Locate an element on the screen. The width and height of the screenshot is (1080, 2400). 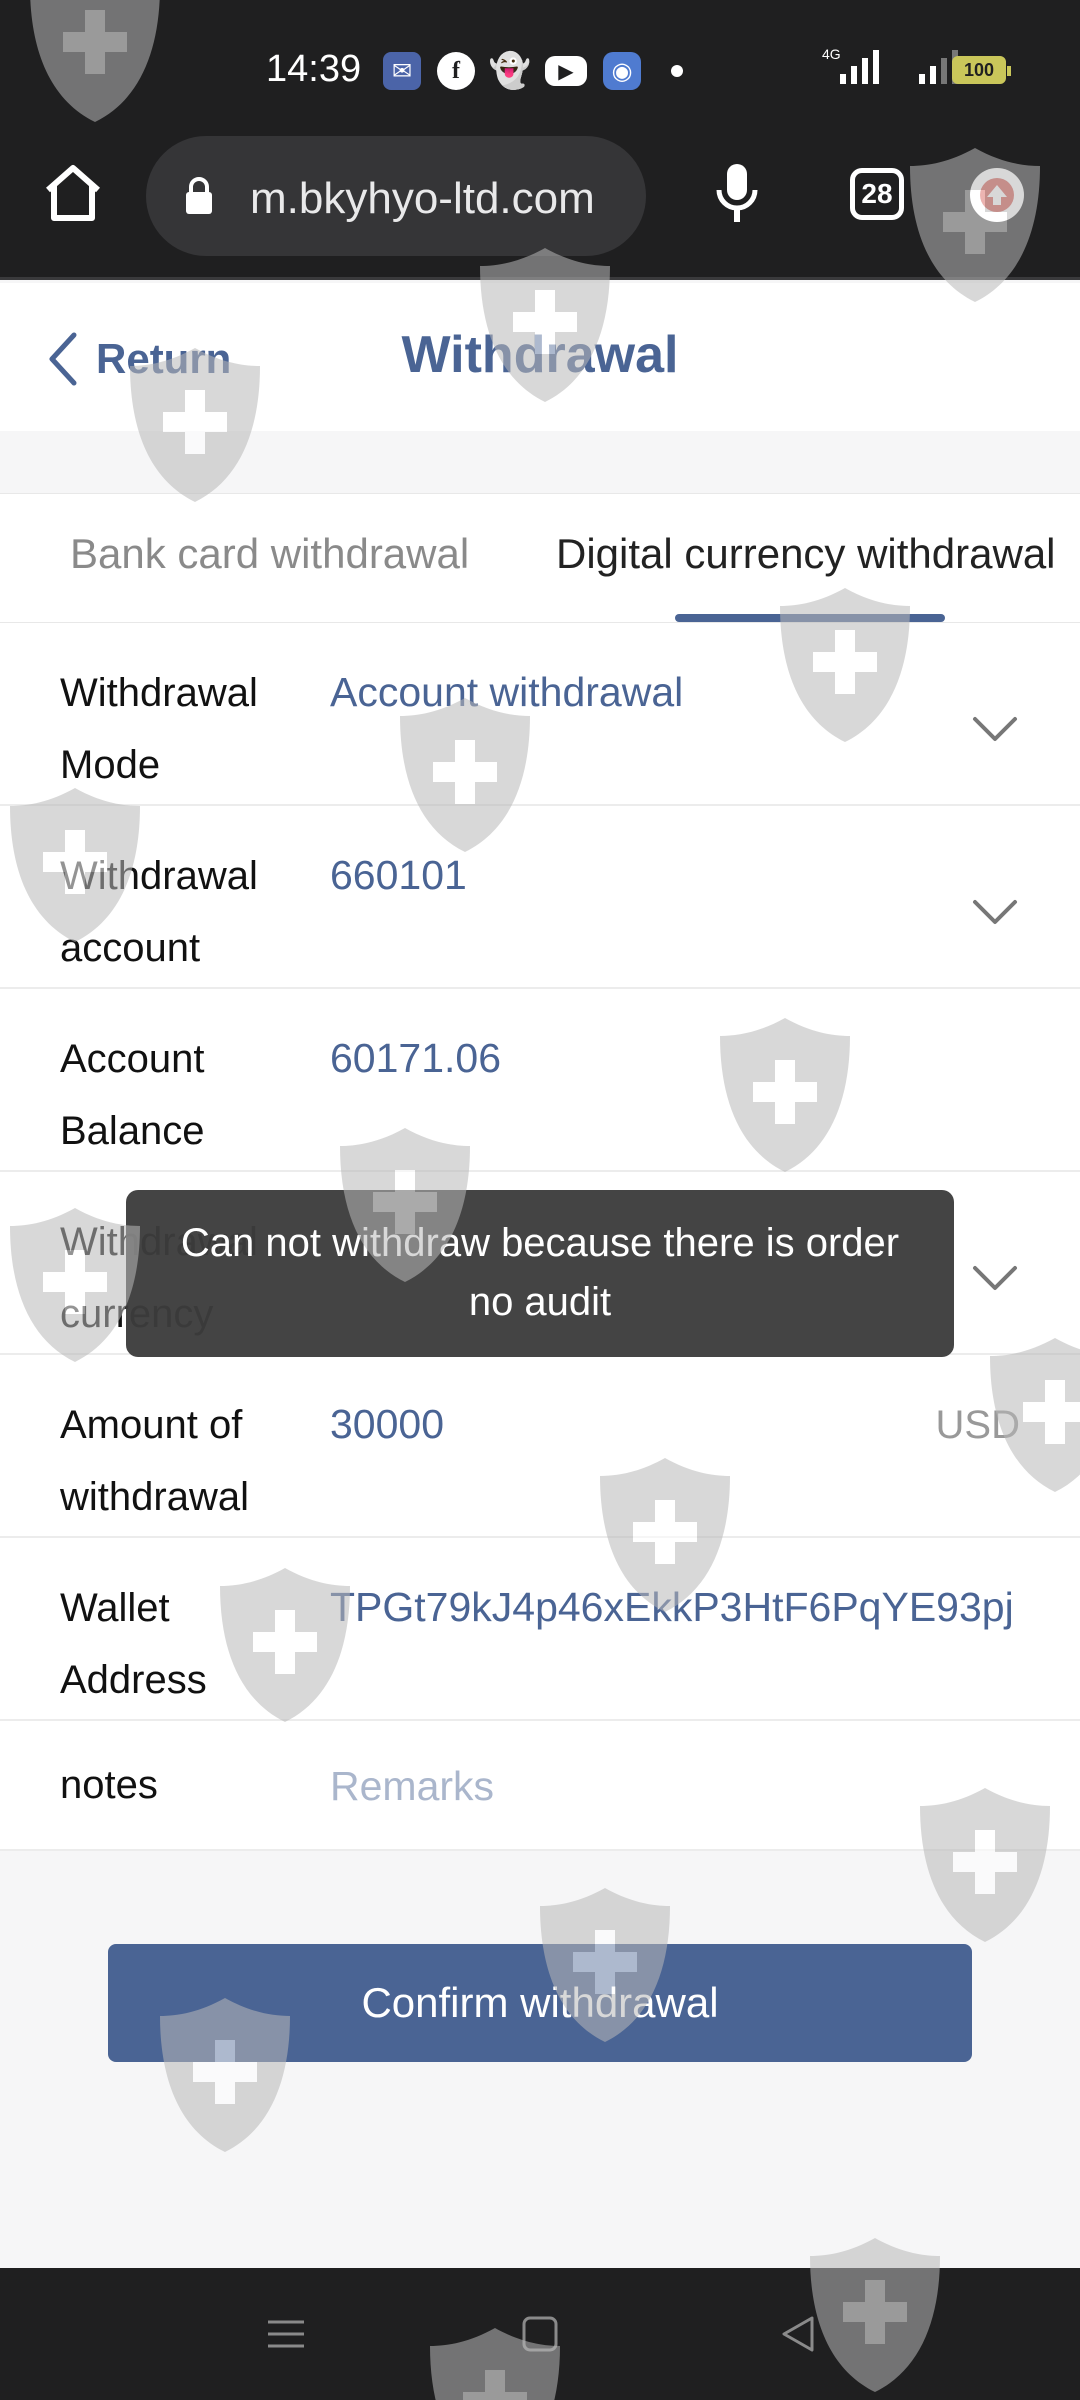
snapchat-icon: 👻 is located at coordinates (510, 71).